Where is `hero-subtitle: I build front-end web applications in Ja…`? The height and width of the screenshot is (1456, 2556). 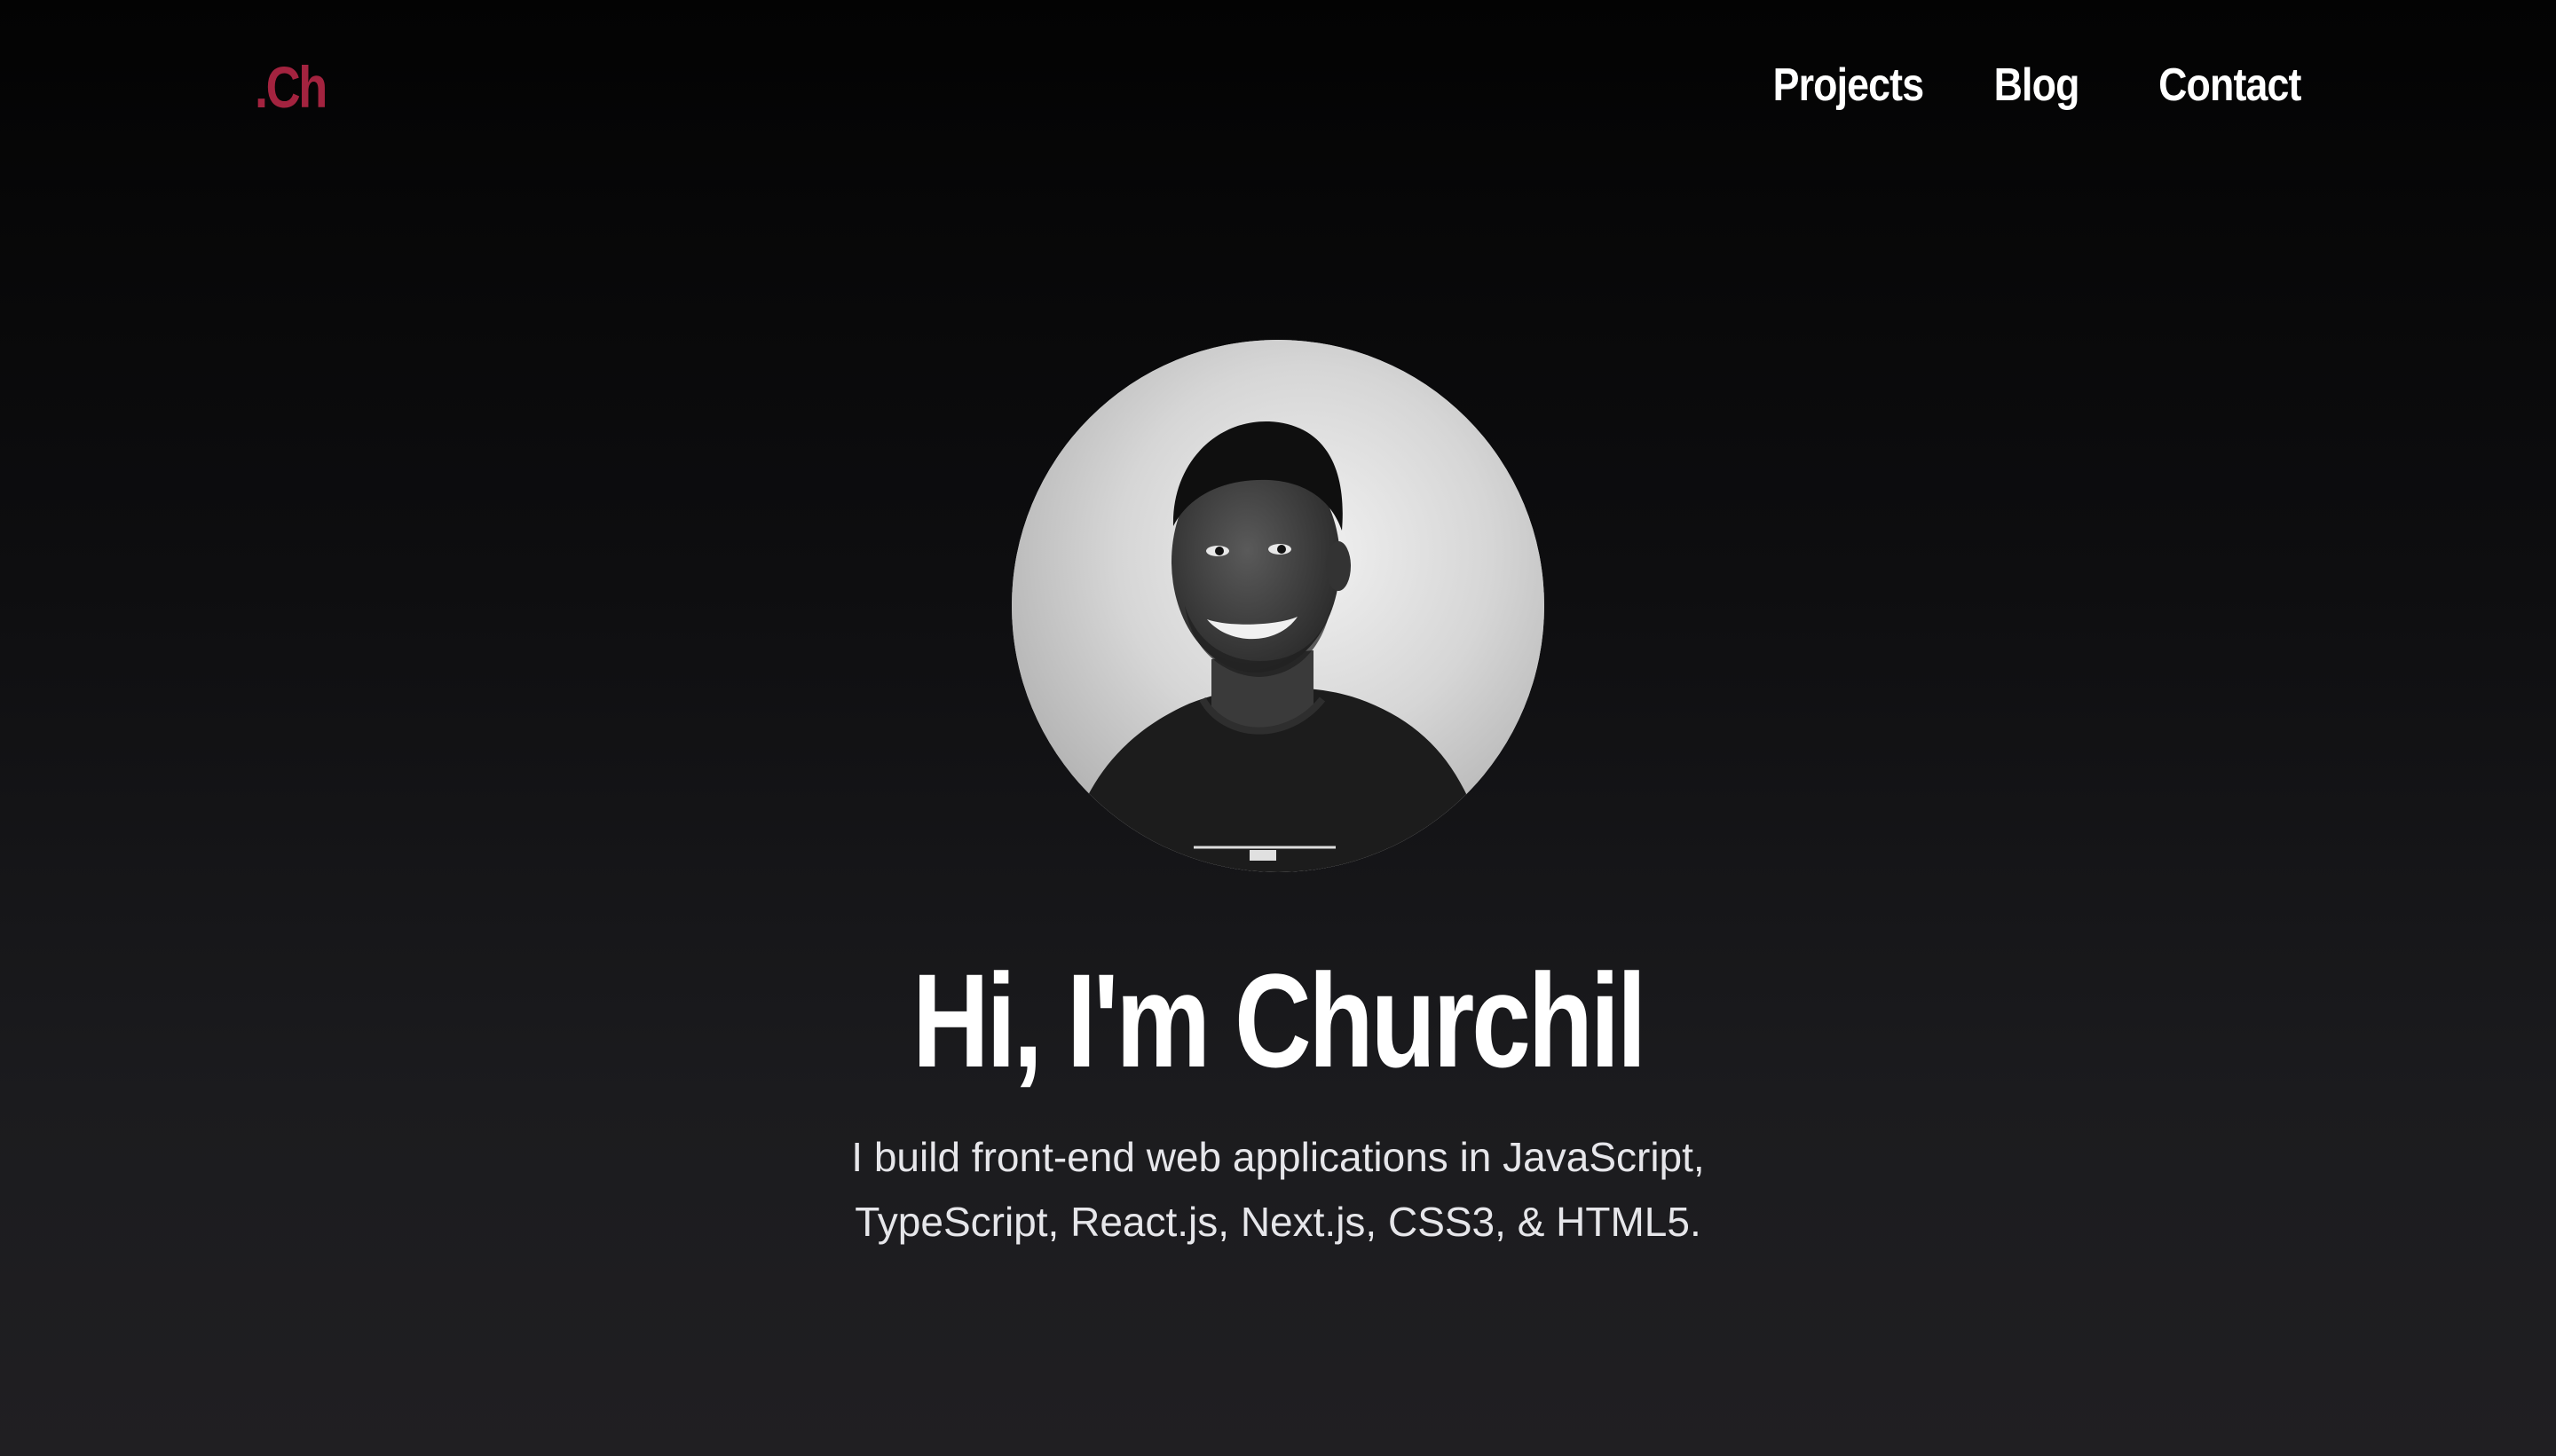 hero-subtitle: I build front-end web applications in Ja… is located at coordinates (1278, 1189).